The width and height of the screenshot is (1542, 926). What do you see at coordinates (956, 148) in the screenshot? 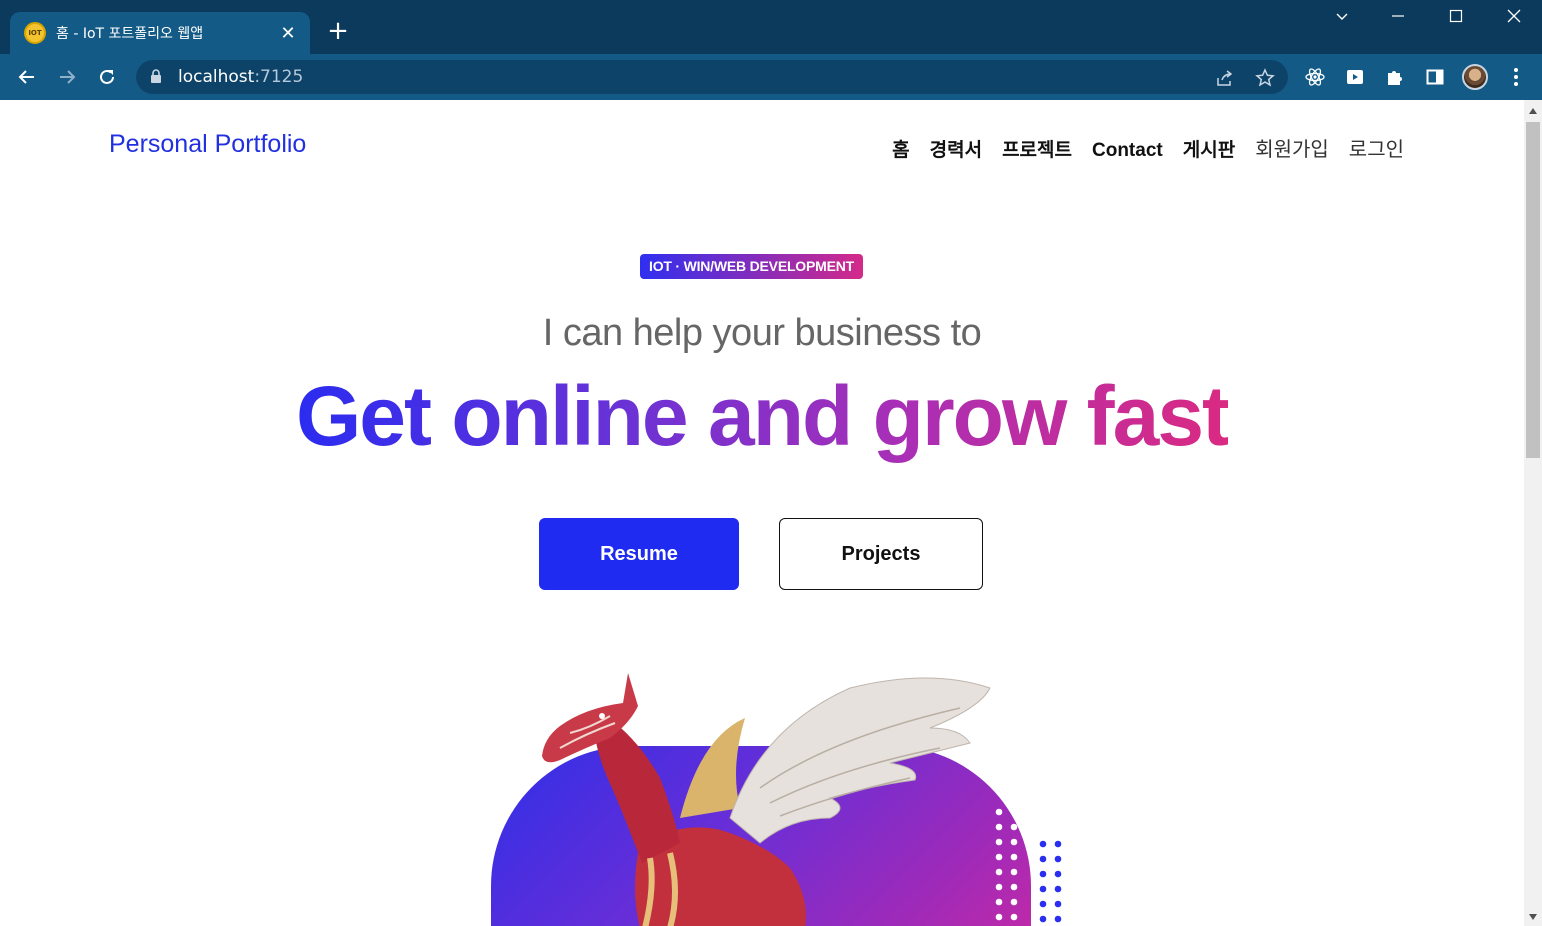
I see `nav-resume: 경력서` at bounding box center [956, 148].